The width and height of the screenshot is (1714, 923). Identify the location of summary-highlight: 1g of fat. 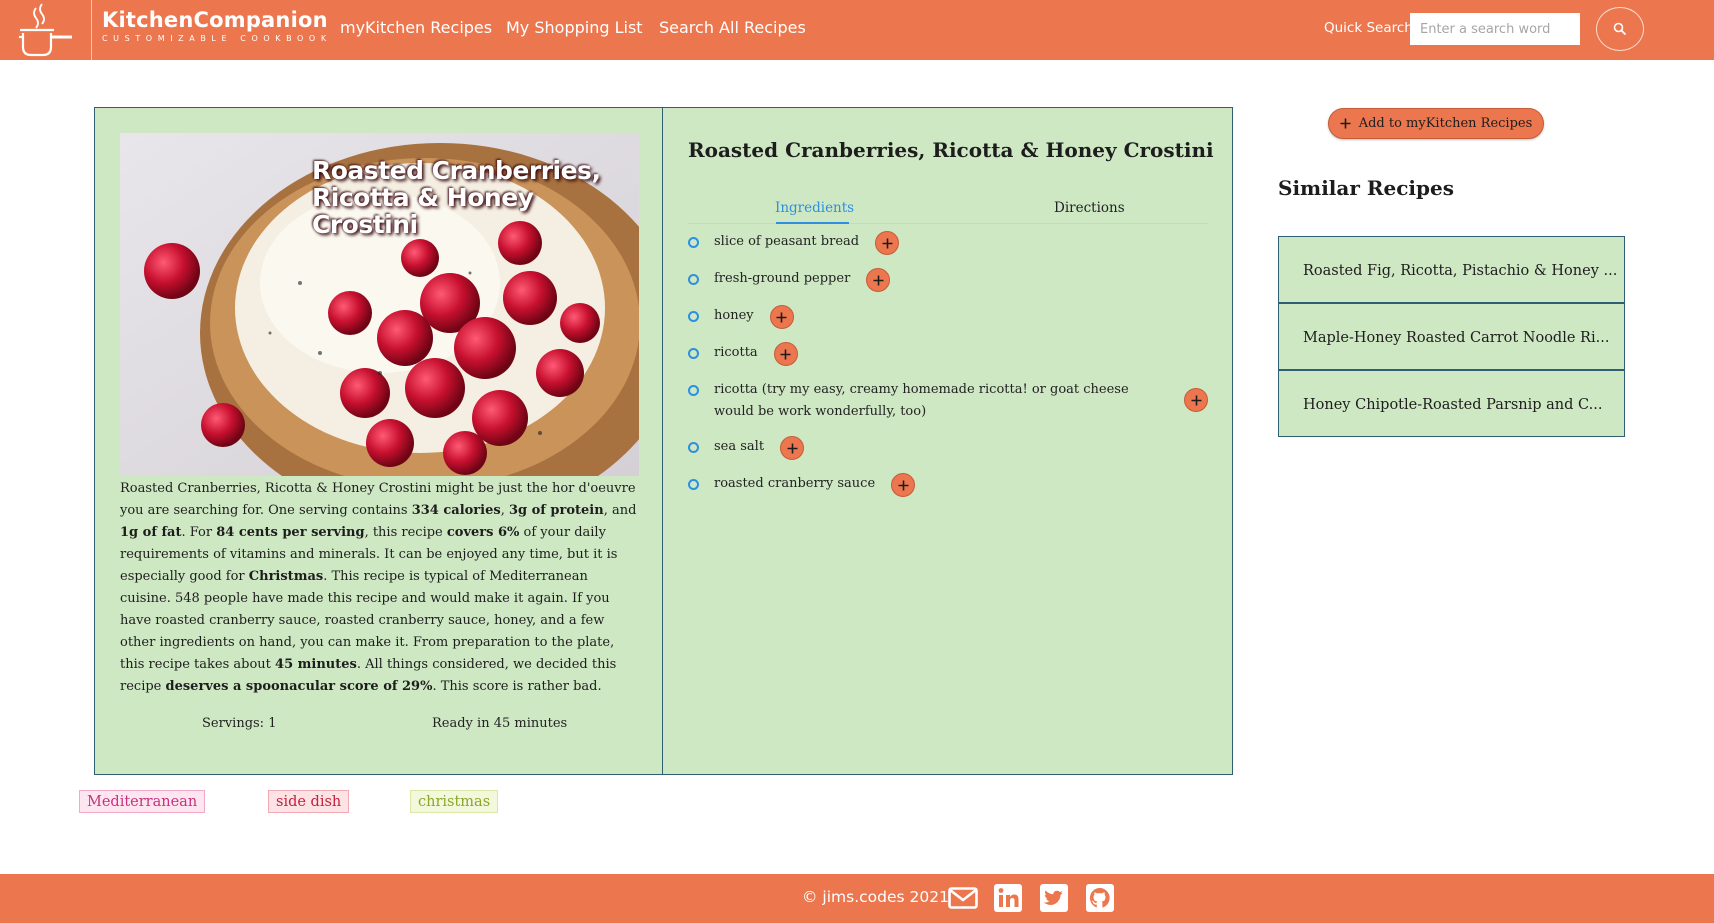
(151, 532).